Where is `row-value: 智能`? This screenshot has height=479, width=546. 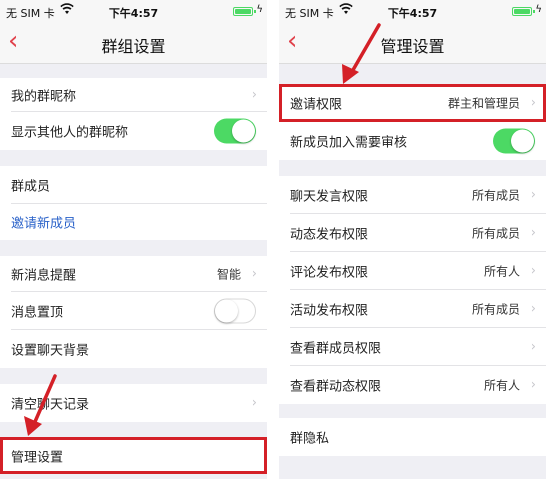
row-value: 智能 is located at coordinates (228, 274).